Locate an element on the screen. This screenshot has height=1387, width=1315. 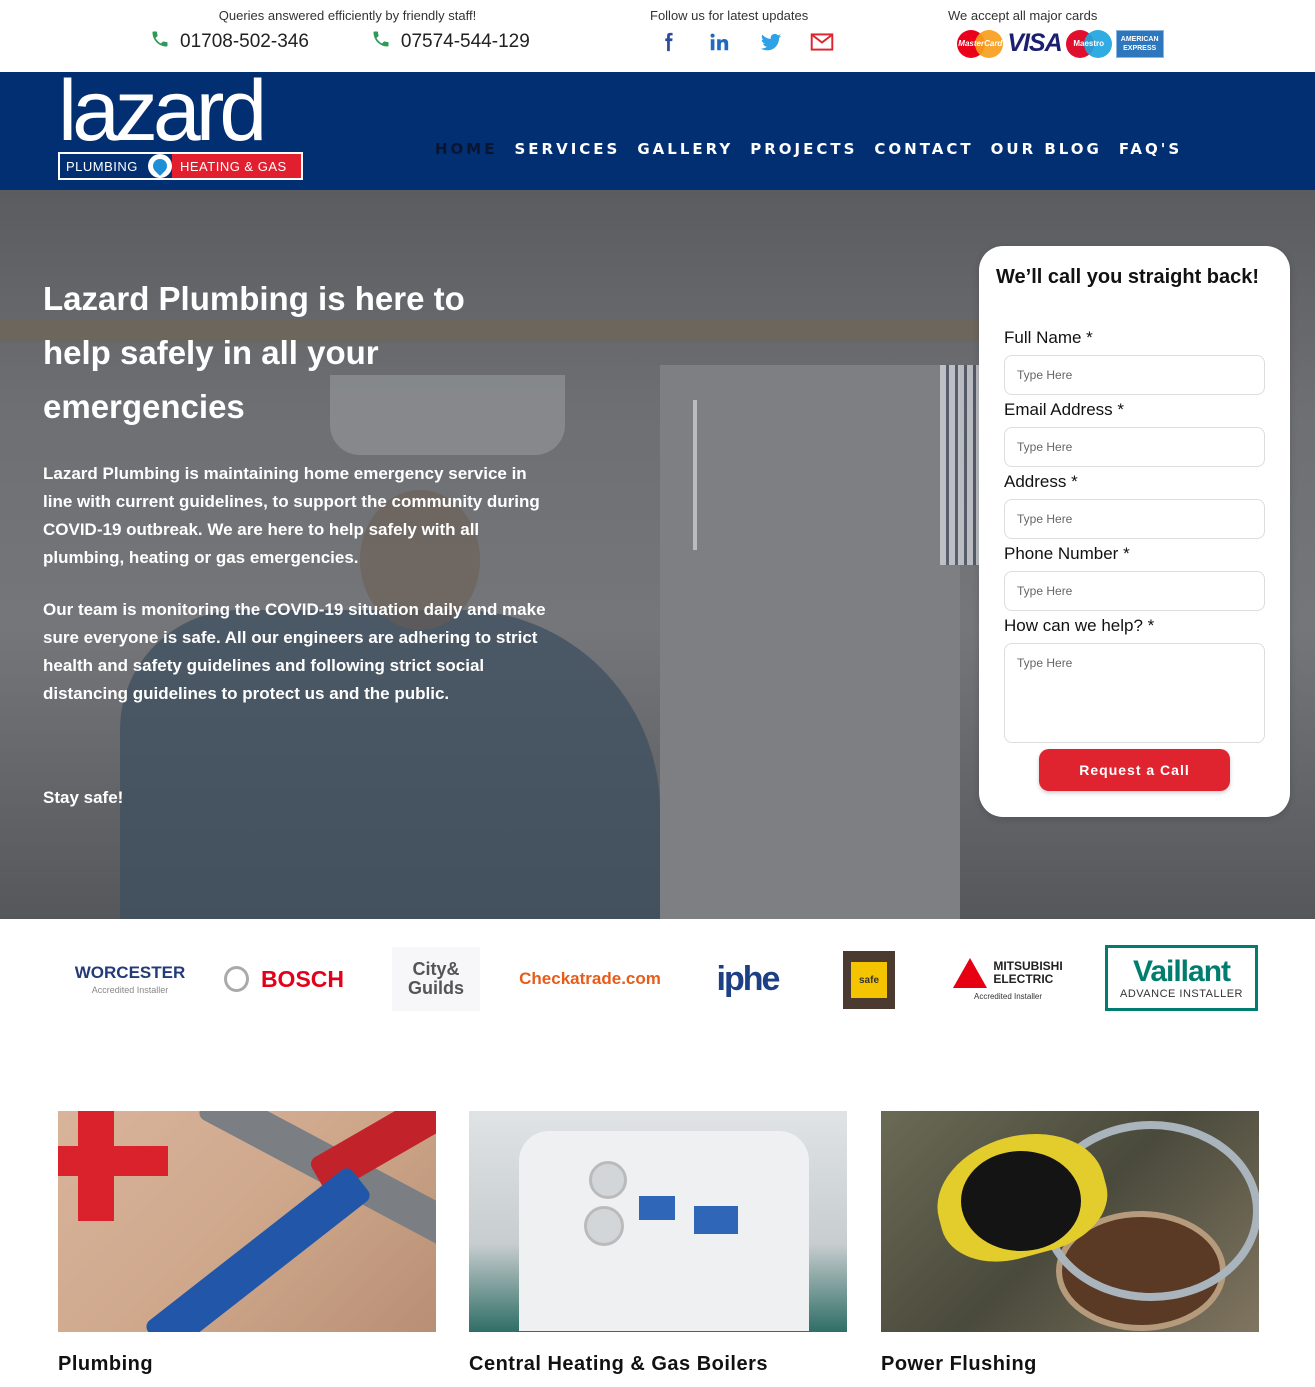
logo-wordmark: lazard is located at coordinates (162, 111).